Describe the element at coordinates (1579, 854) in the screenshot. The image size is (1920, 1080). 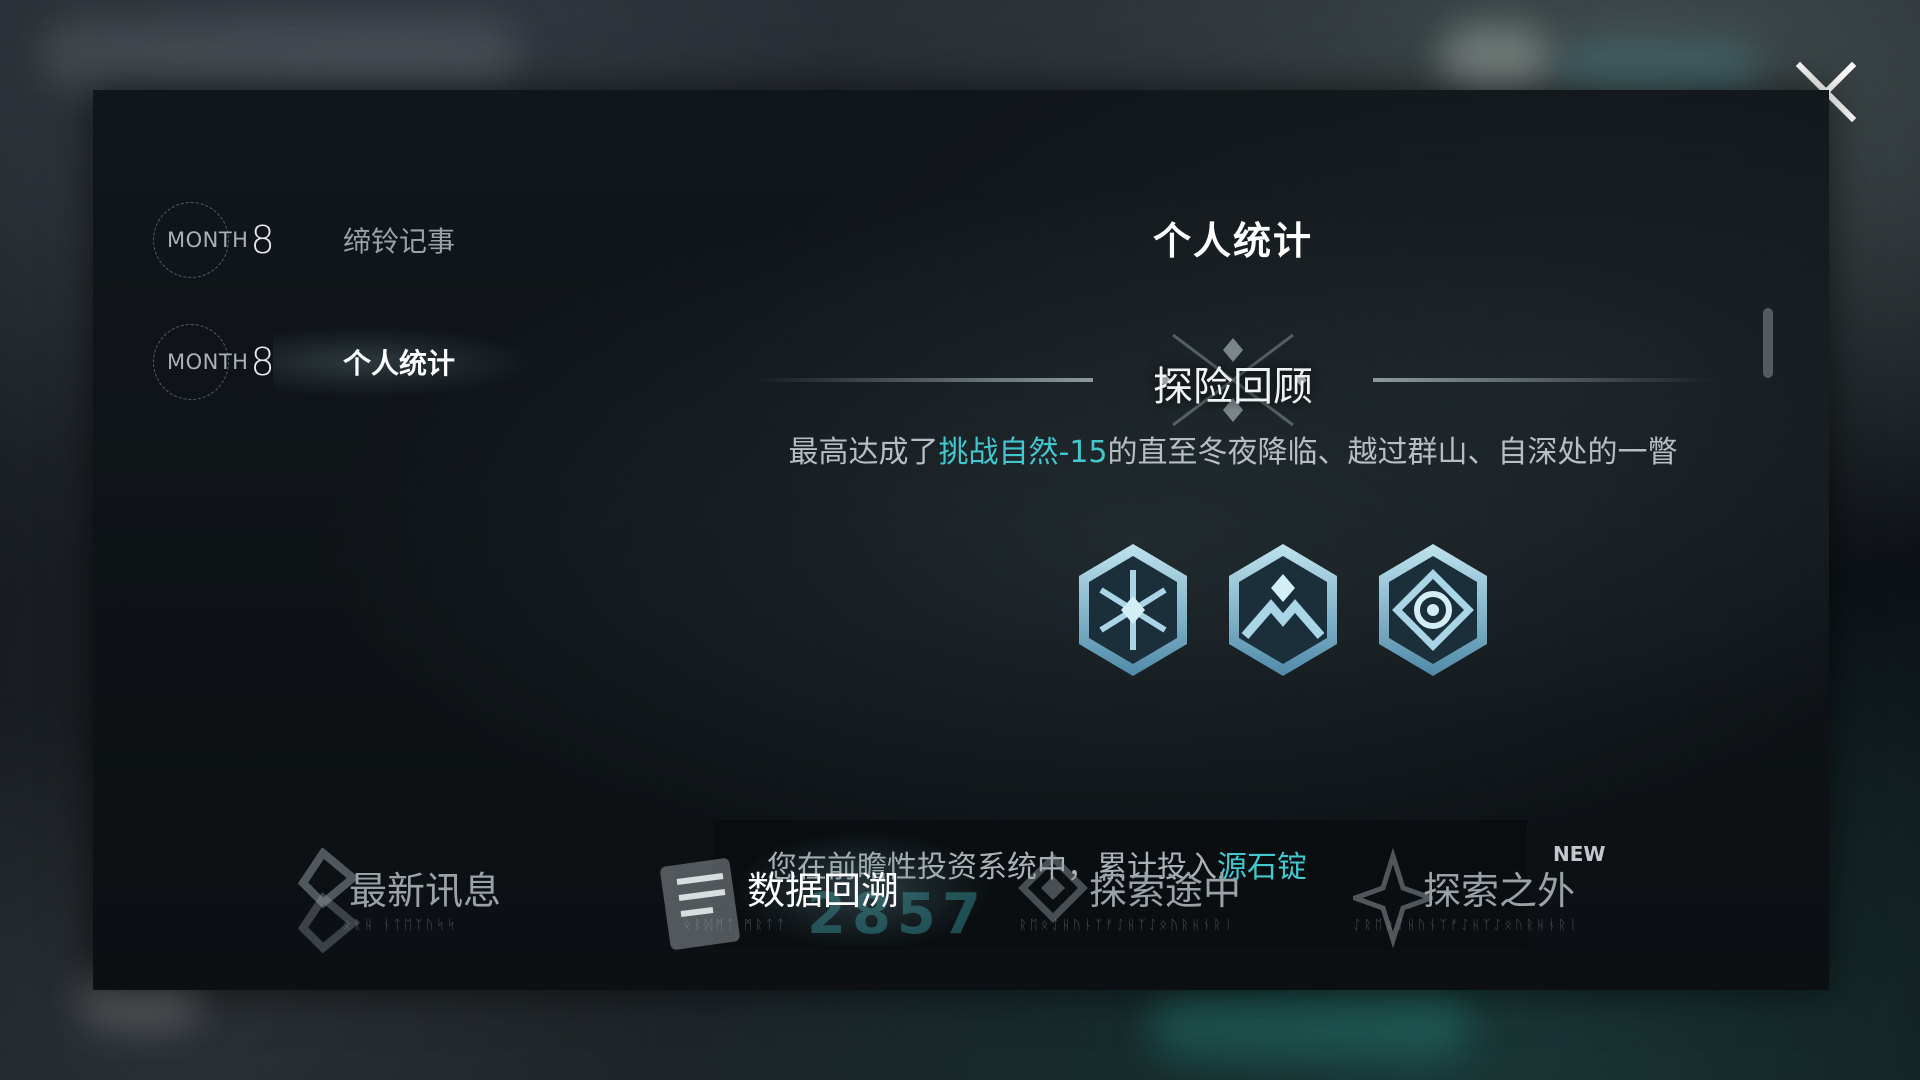
I see `new-badge: NEW` at that location.